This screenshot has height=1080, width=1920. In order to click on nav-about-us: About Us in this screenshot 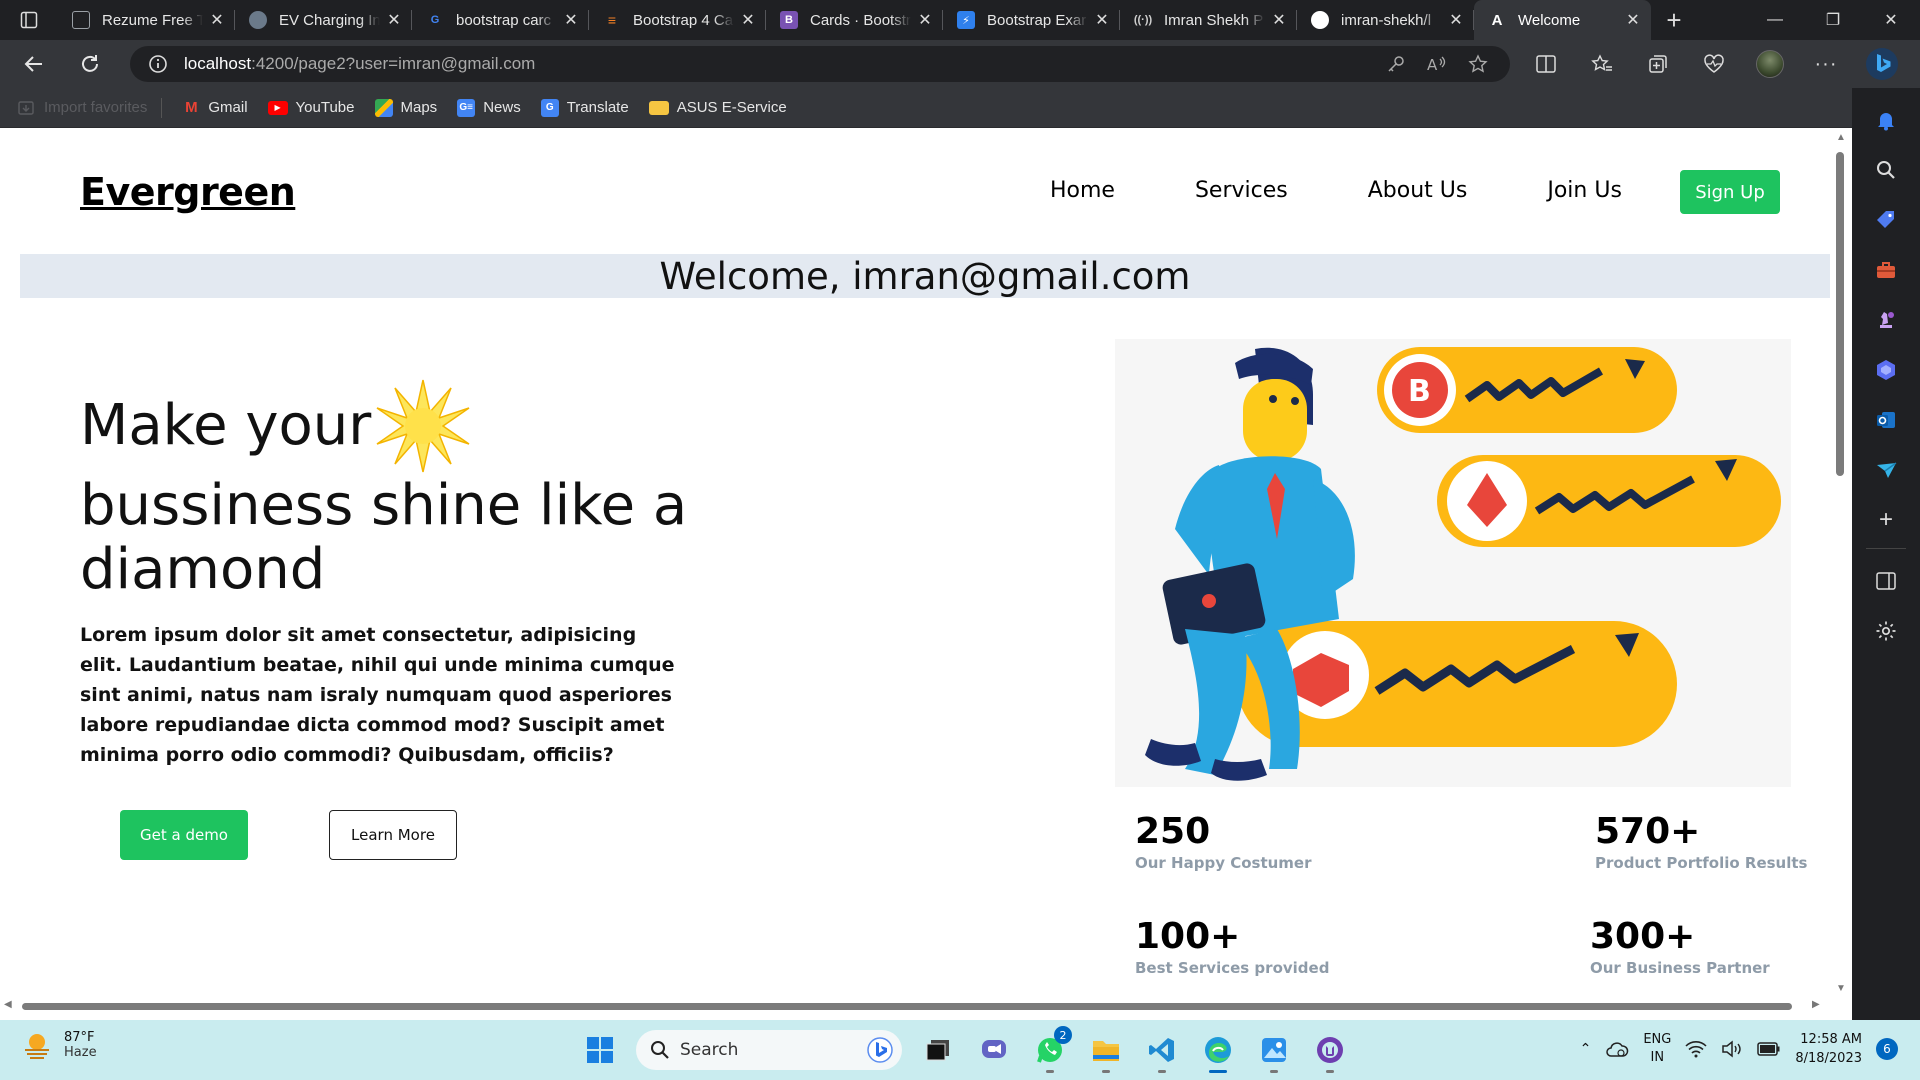, I will do `click(1418, 190)`.